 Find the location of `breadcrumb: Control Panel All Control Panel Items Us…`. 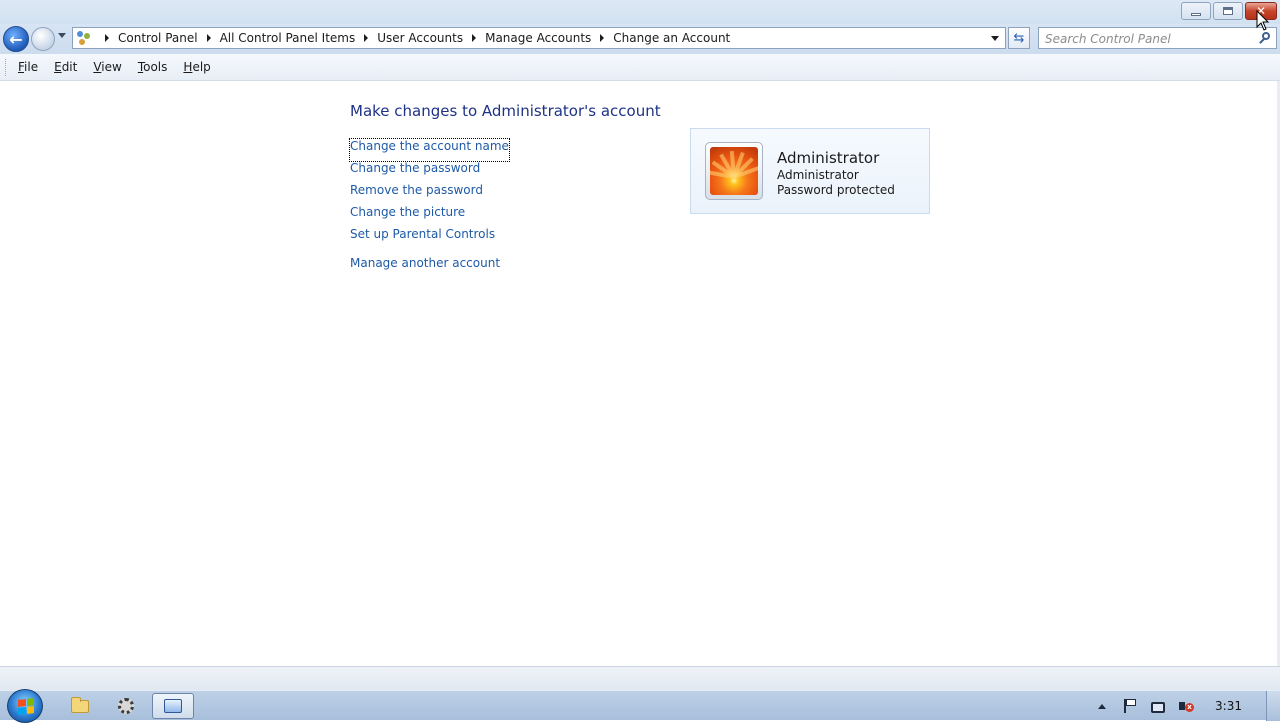

breadcrumb: Control Panel All Control Panel Items Us… is located at coordinates (413, 38).